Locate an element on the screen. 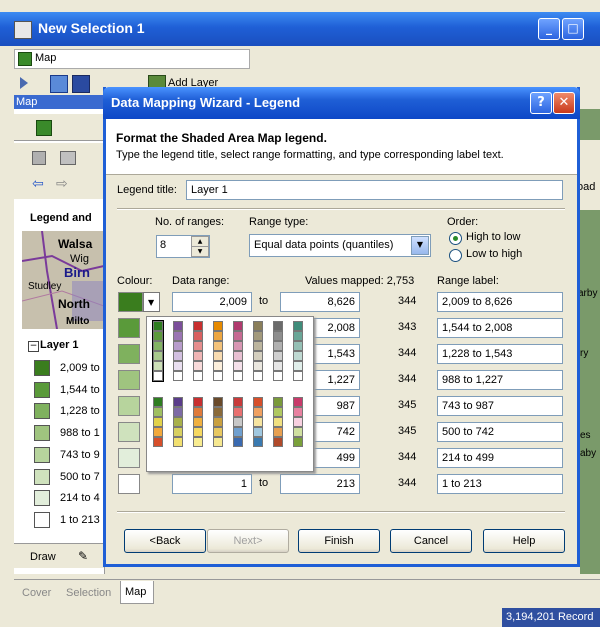  draw-tool-icon: ✎ is located at coordinates (83, 556).